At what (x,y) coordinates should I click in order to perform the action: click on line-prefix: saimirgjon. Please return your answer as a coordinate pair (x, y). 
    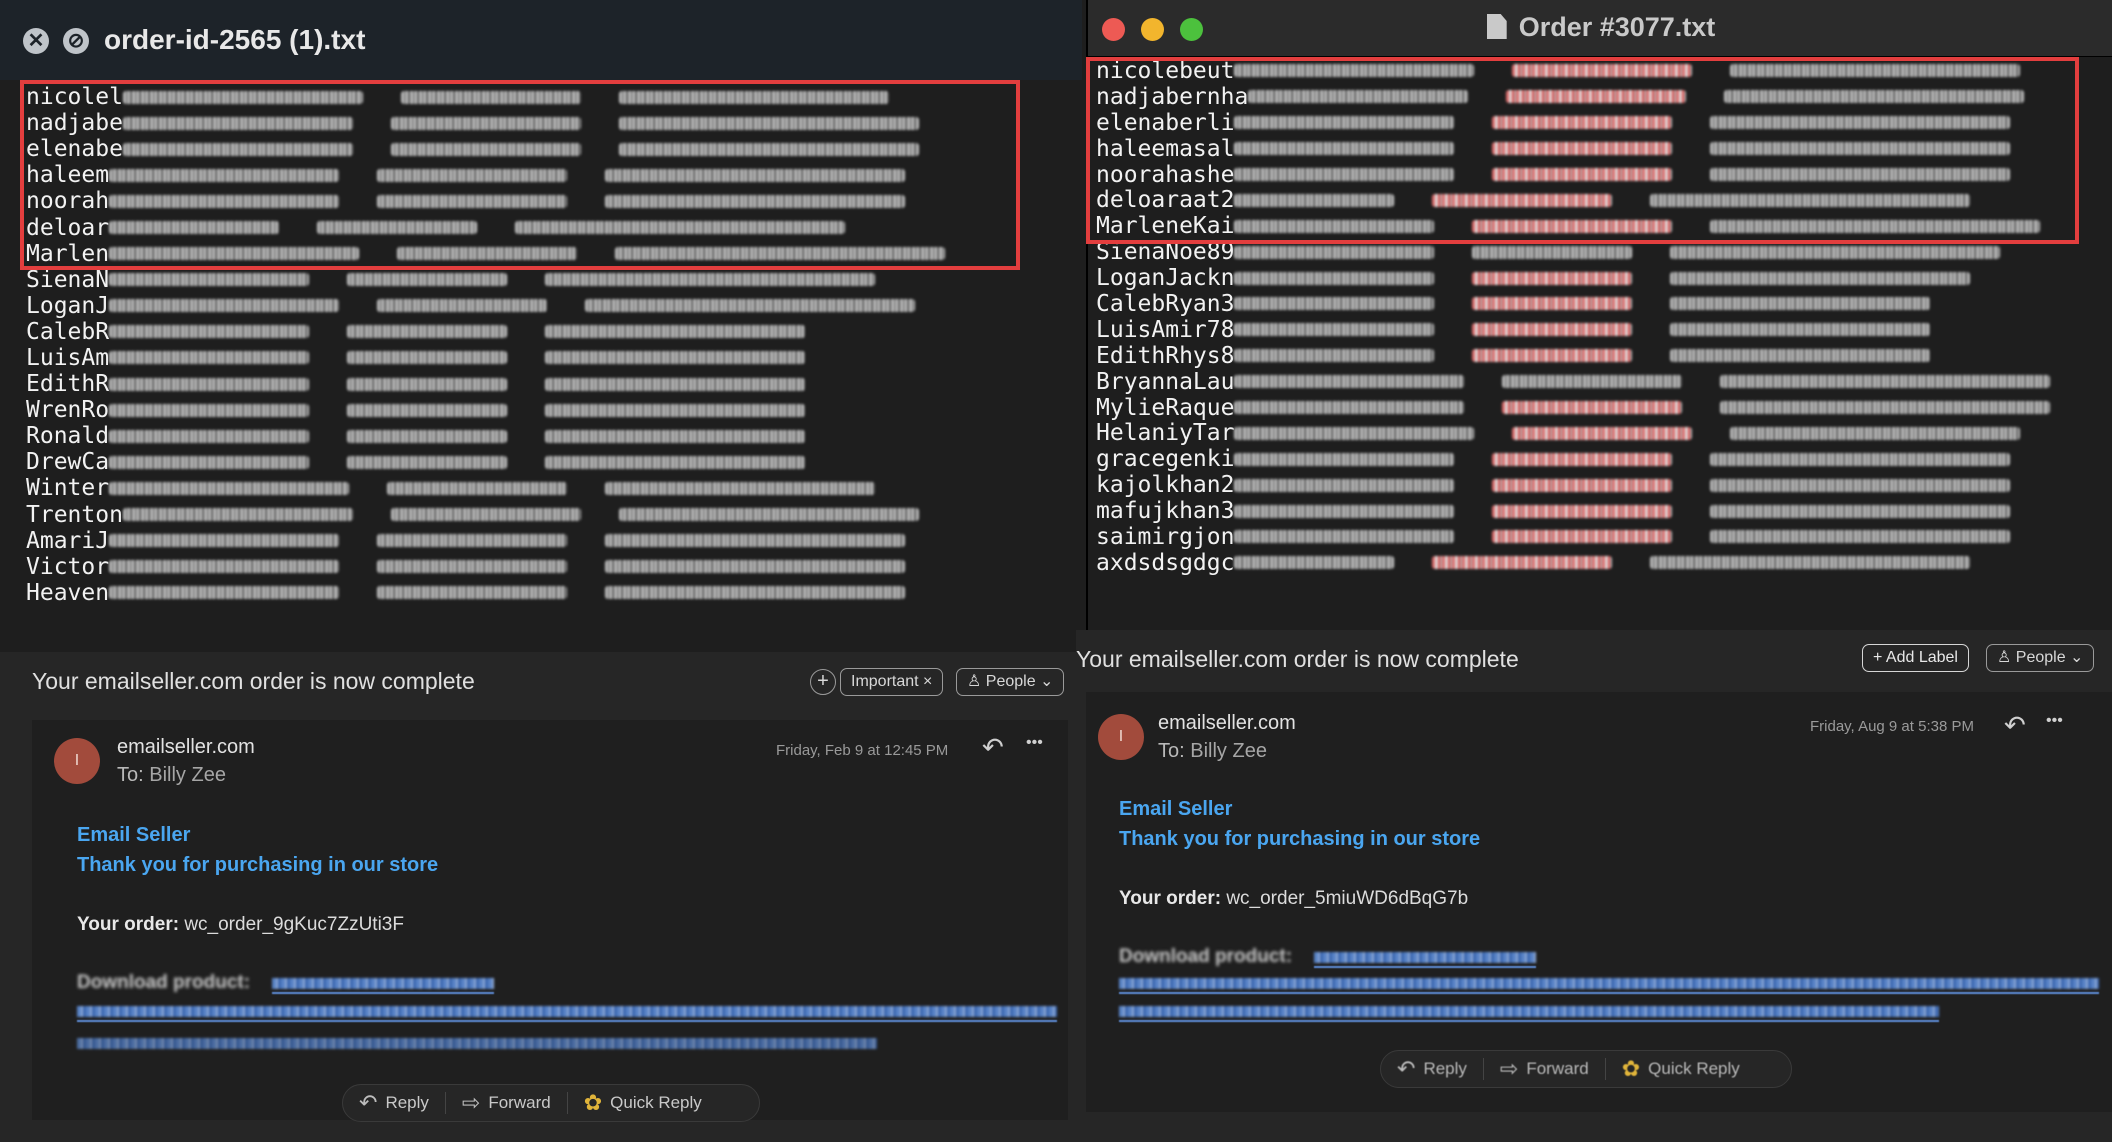
    Looking at the image, I should click on (1165, 536).